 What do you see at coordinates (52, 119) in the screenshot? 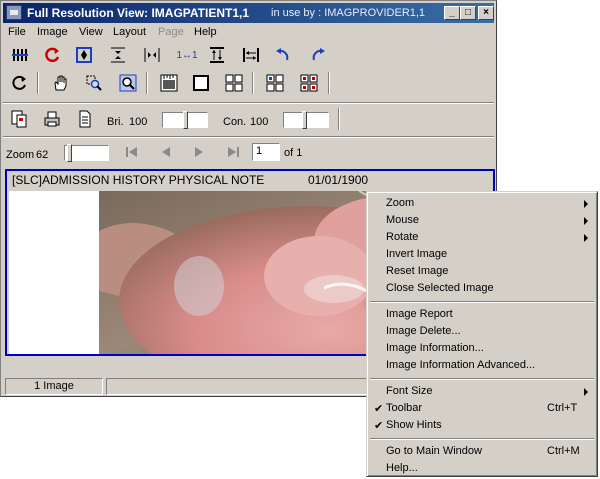
I see `print-icon` at bounding box center [52, 119].